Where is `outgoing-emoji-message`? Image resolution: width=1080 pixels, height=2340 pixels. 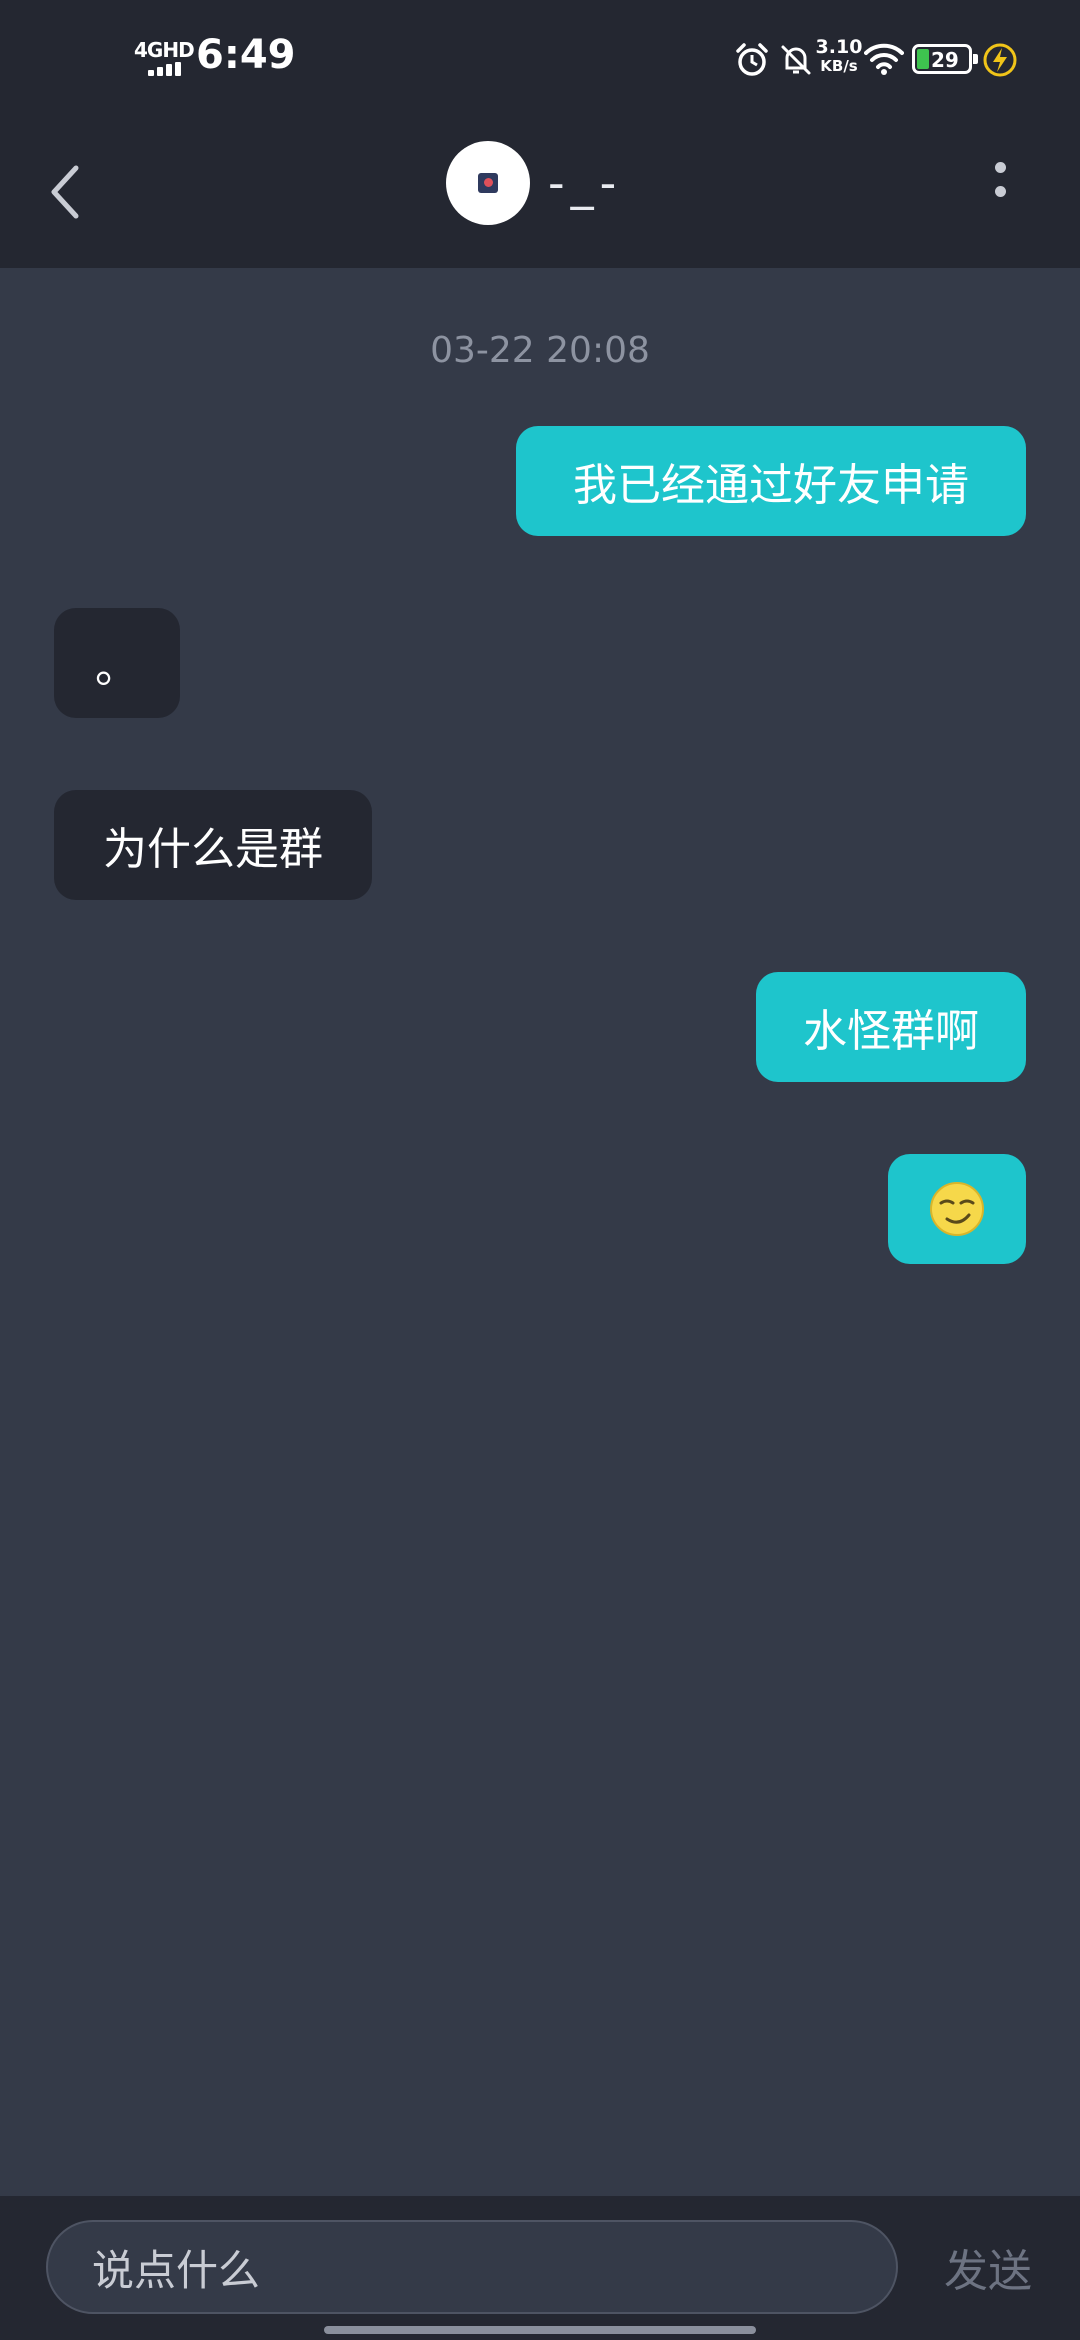
outgoing-emoji-message is located at coordinates (957, 1209).